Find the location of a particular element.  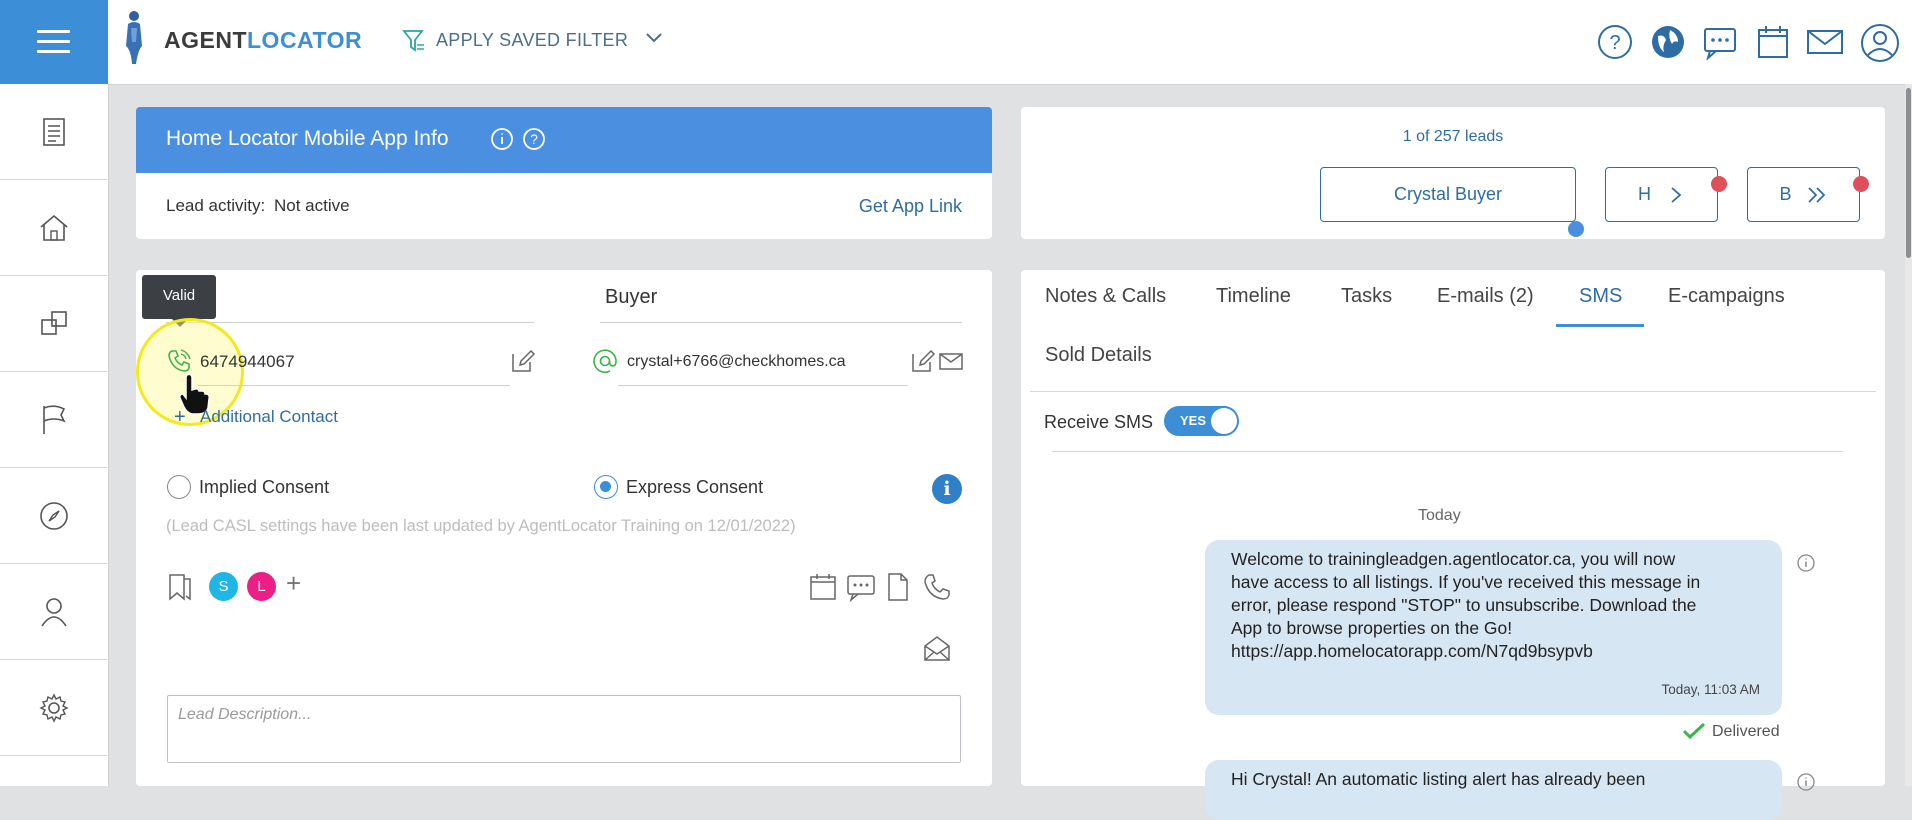

date-divider: Today is located at coordinates (1439, 515).